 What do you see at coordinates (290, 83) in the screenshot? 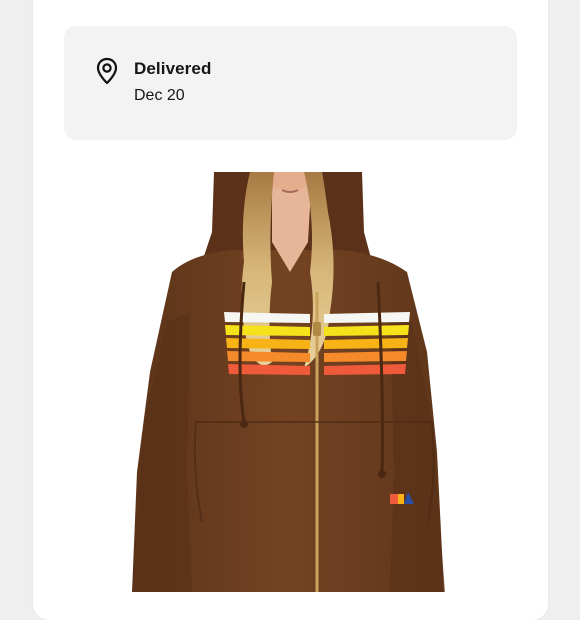
I see `delivery-status-box: Delivered Dec 20` at bounding box center [290, 83].